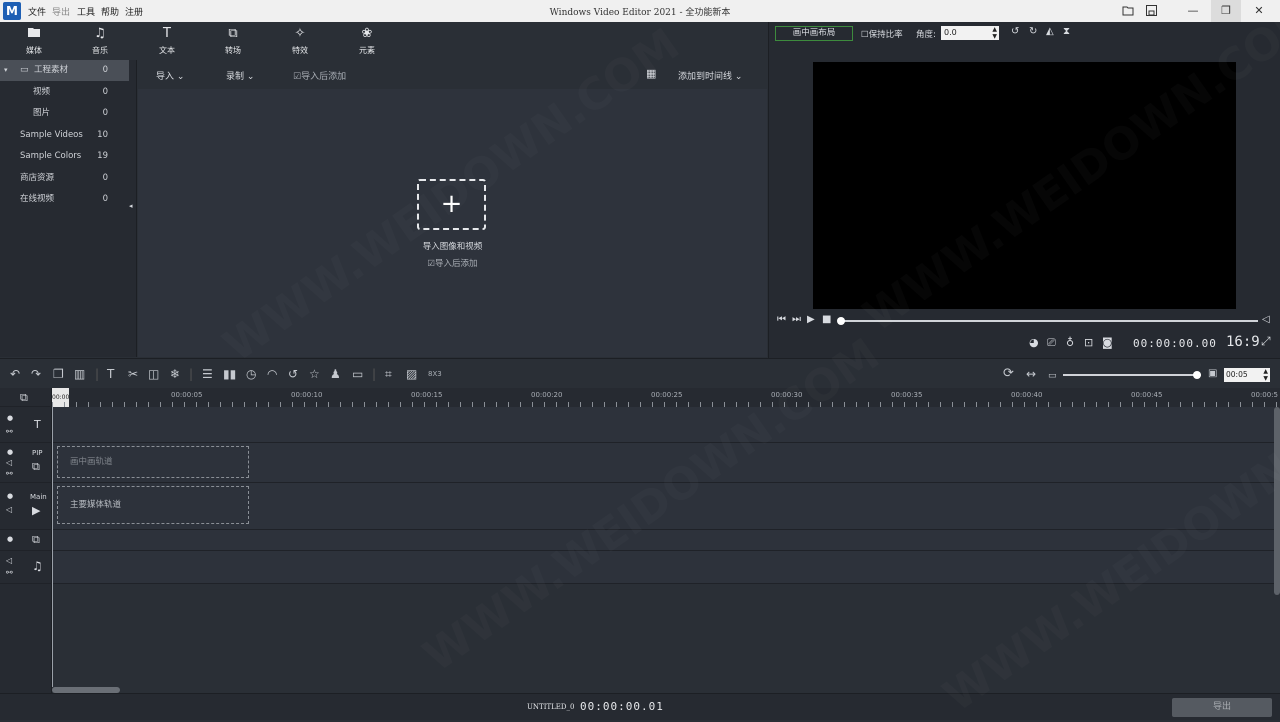 This screenshot has height=722, width=1280. Describe the element at coordinates (1212, 374) in the screenshot. I see `zoom-in-icon: ▣` at that location.